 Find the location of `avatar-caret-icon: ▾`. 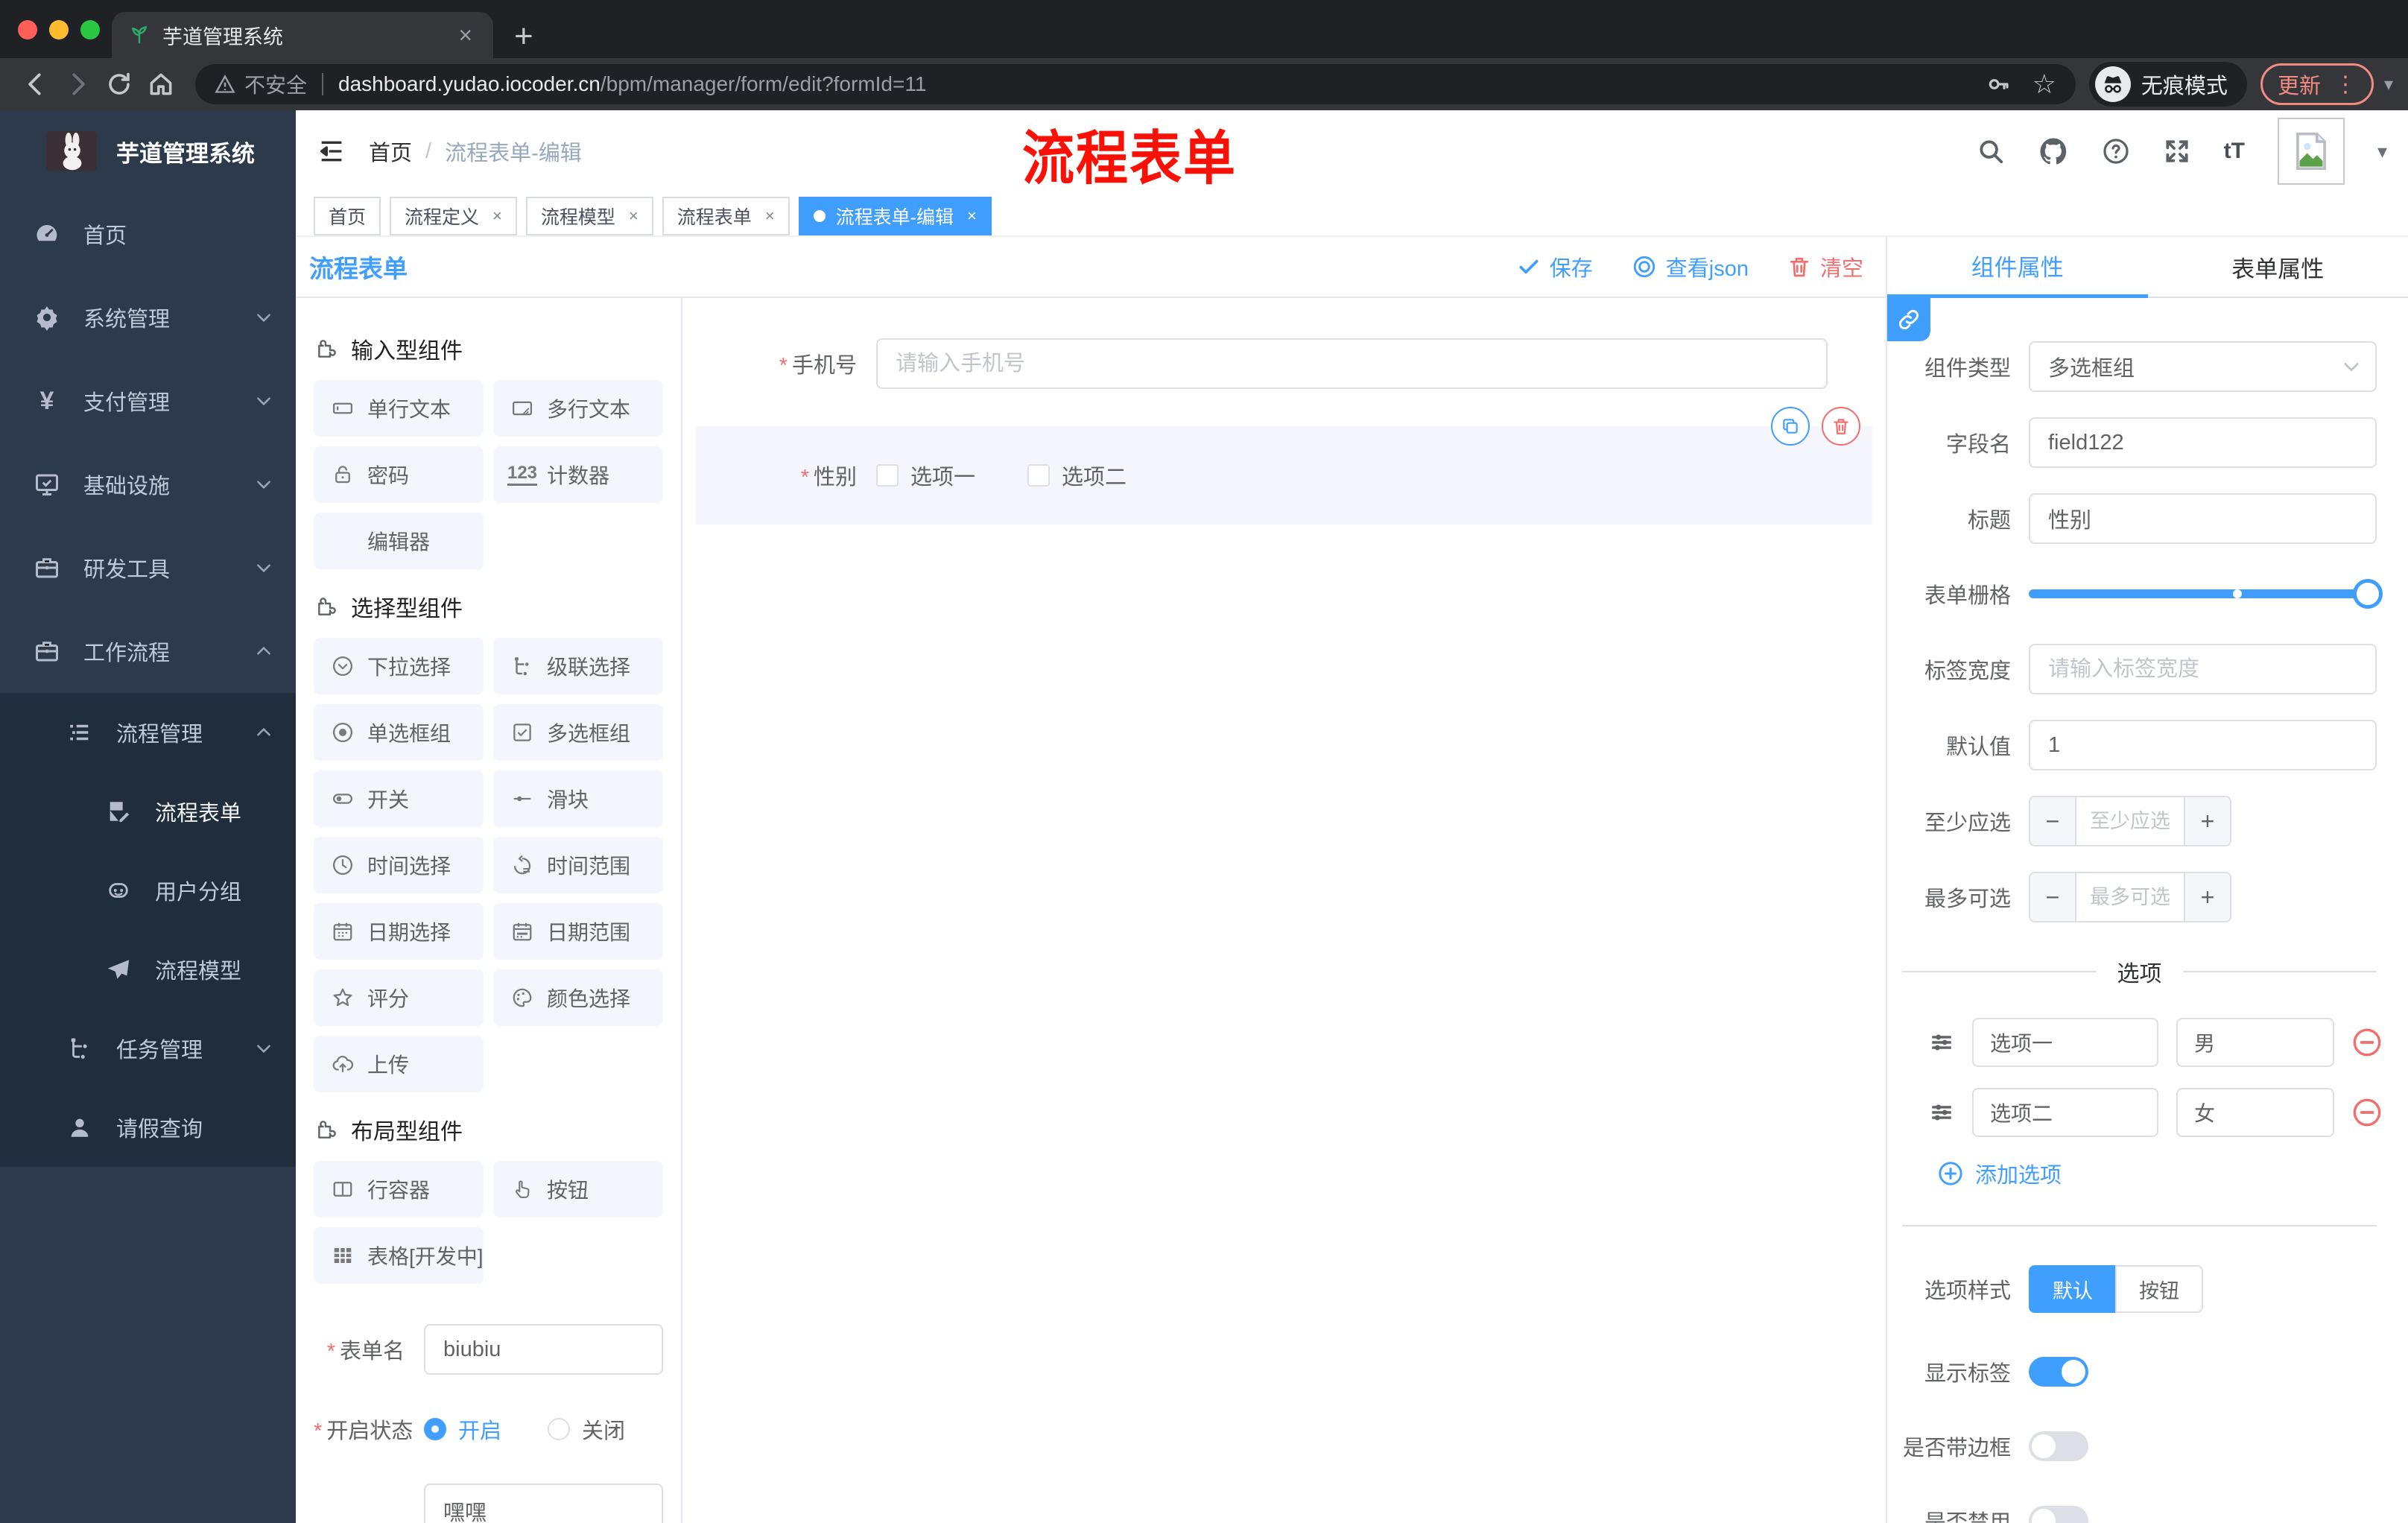

avatar-caret-icon: ▾ is located at coordinates (2382, 152).